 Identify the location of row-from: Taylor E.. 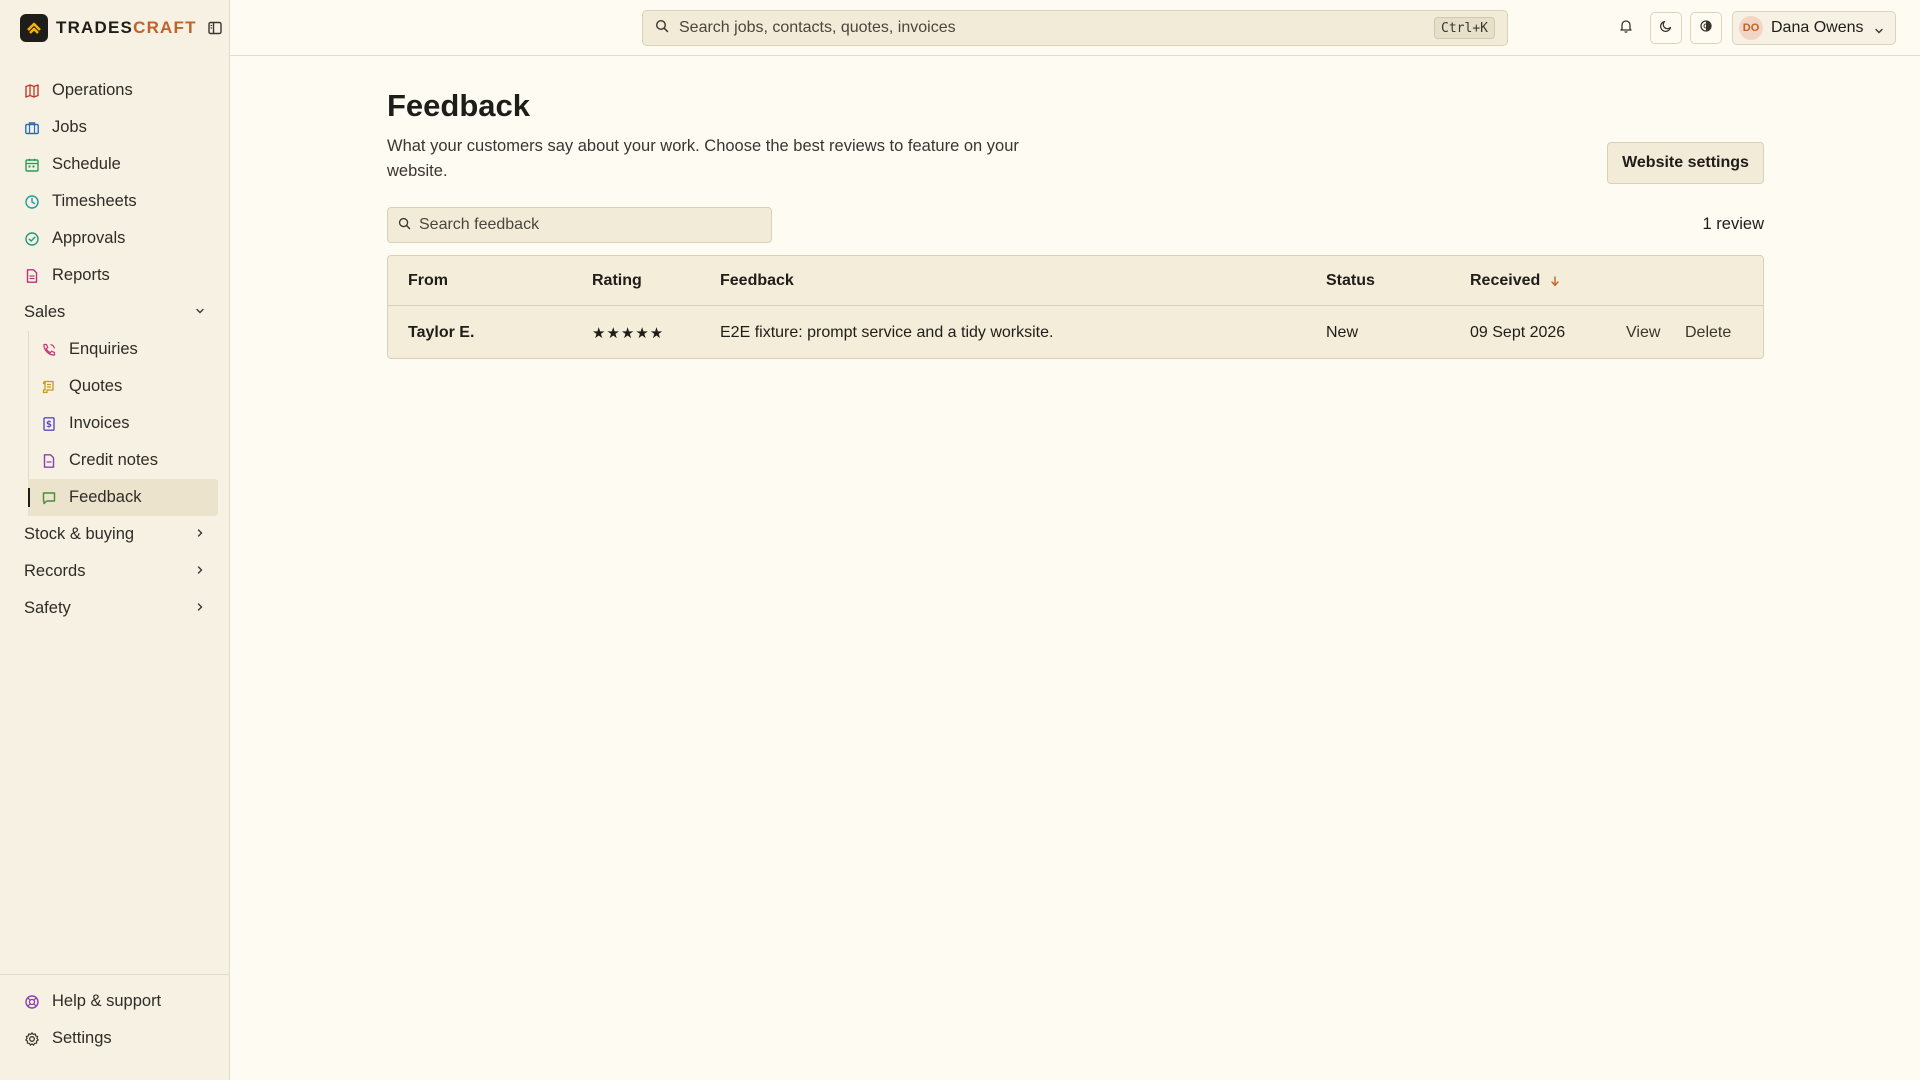
(441, 332).